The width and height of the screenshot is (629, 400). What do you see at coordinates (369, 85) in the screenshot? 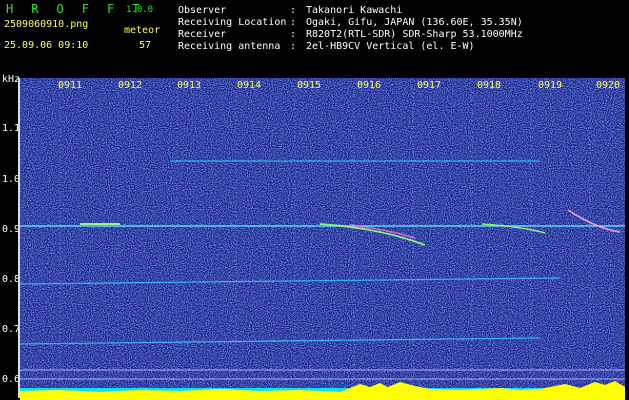
I see `x-tick-label: 0916` at bounding box center [369, 85].